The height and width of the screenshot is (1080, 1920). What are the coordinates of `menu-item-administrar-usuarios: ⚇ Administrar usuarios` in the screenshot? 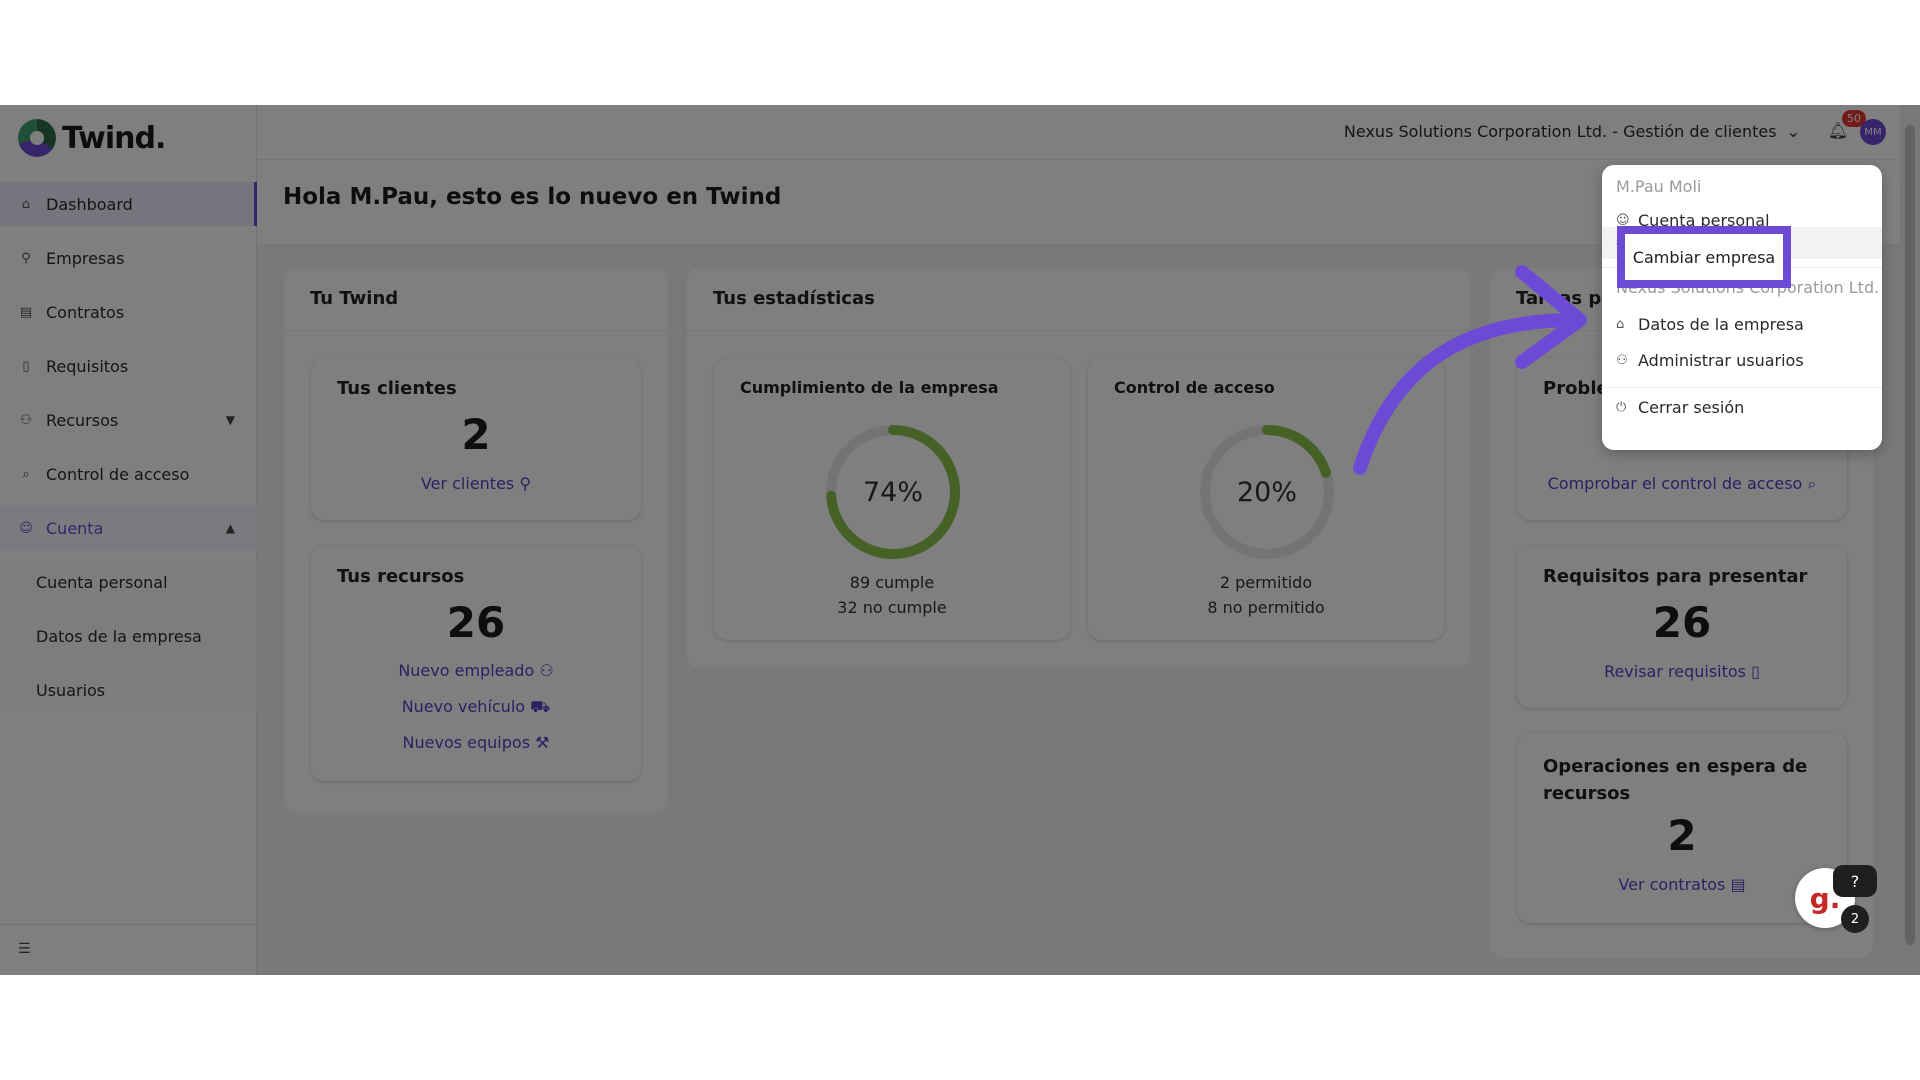 It's located at (1710, 360).